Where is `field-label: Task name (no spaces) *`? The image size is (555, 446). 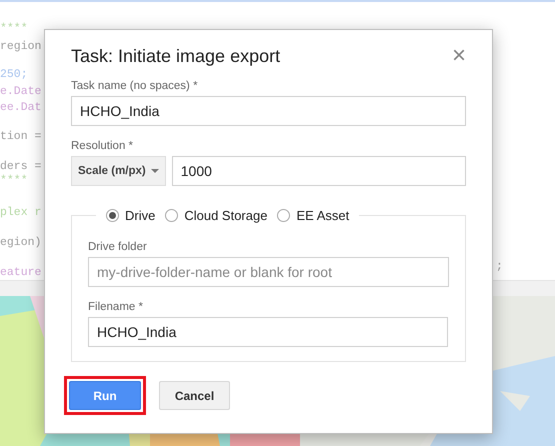 field-label: Task name (no spaces) * is located at coordinates (135, 86).